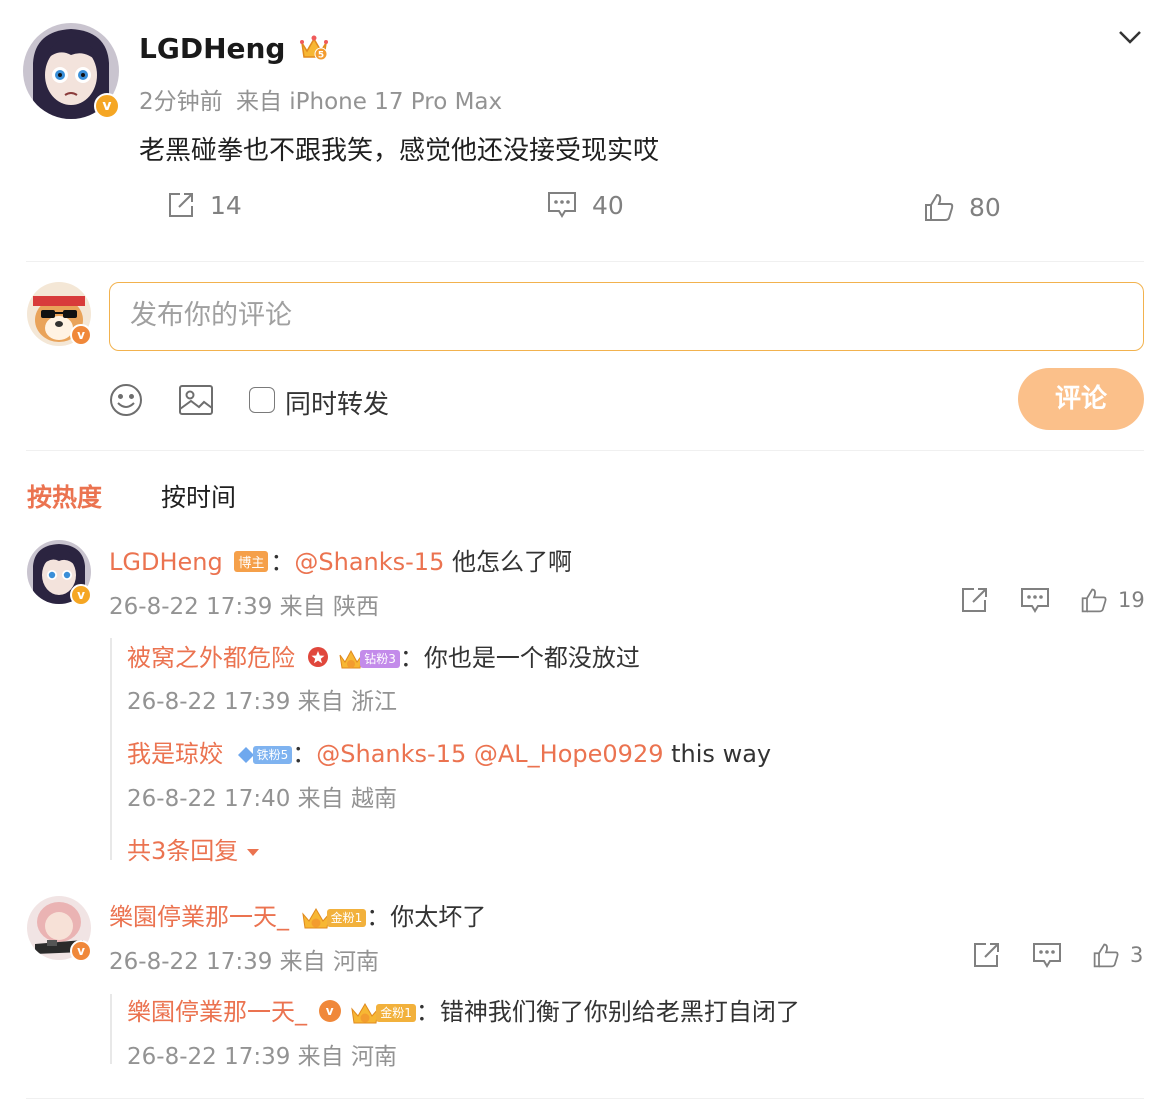 The width and height of the screenshot is (1157, 1104). Describe the element at coordinates (608, 205) in the screenshot. I see `comment-count: 40` at that location.